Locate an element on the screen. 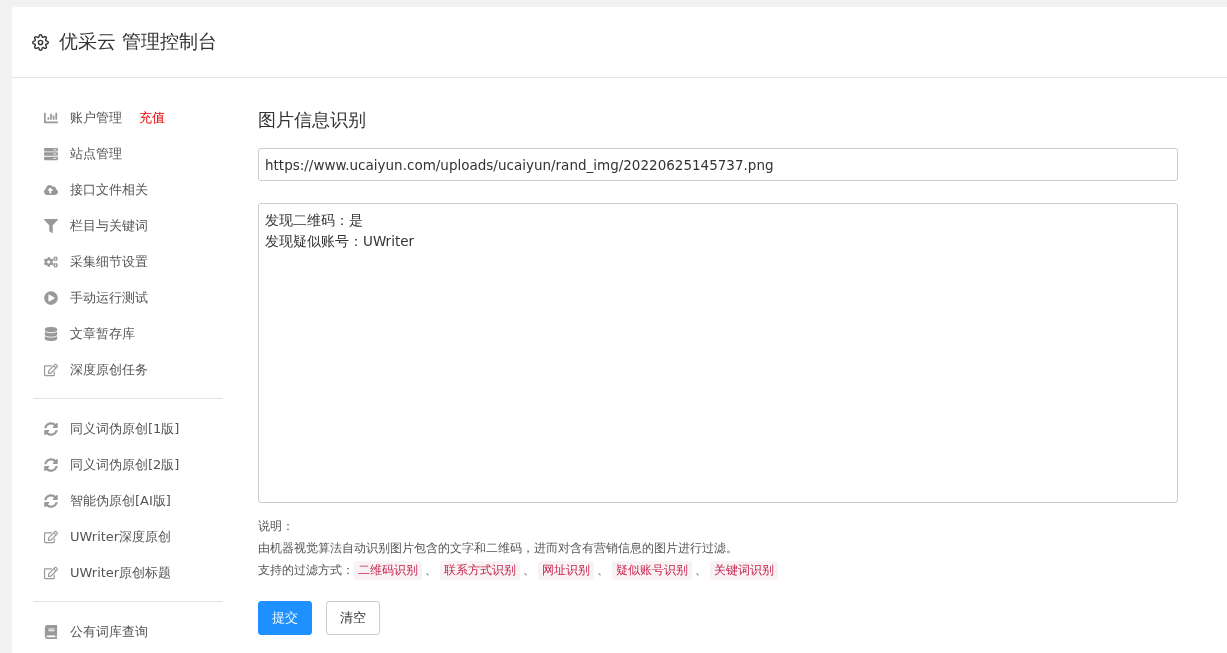 This screenshot has width=1227, height=653. cloud-upload-icon is located at coordinates (51, 190).